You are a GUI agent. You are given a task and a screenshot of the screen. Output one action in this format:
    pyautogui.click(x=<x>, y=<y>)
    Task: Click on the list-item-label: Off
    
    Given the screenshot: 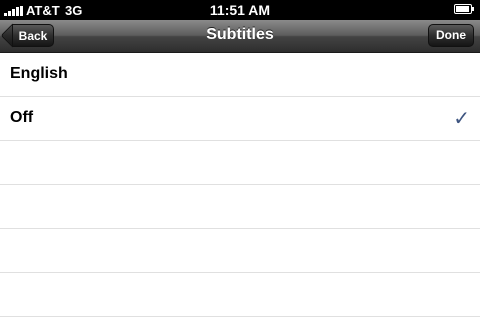 What is the action you would take?
    pyautogui.click(x=22, y=117)
    